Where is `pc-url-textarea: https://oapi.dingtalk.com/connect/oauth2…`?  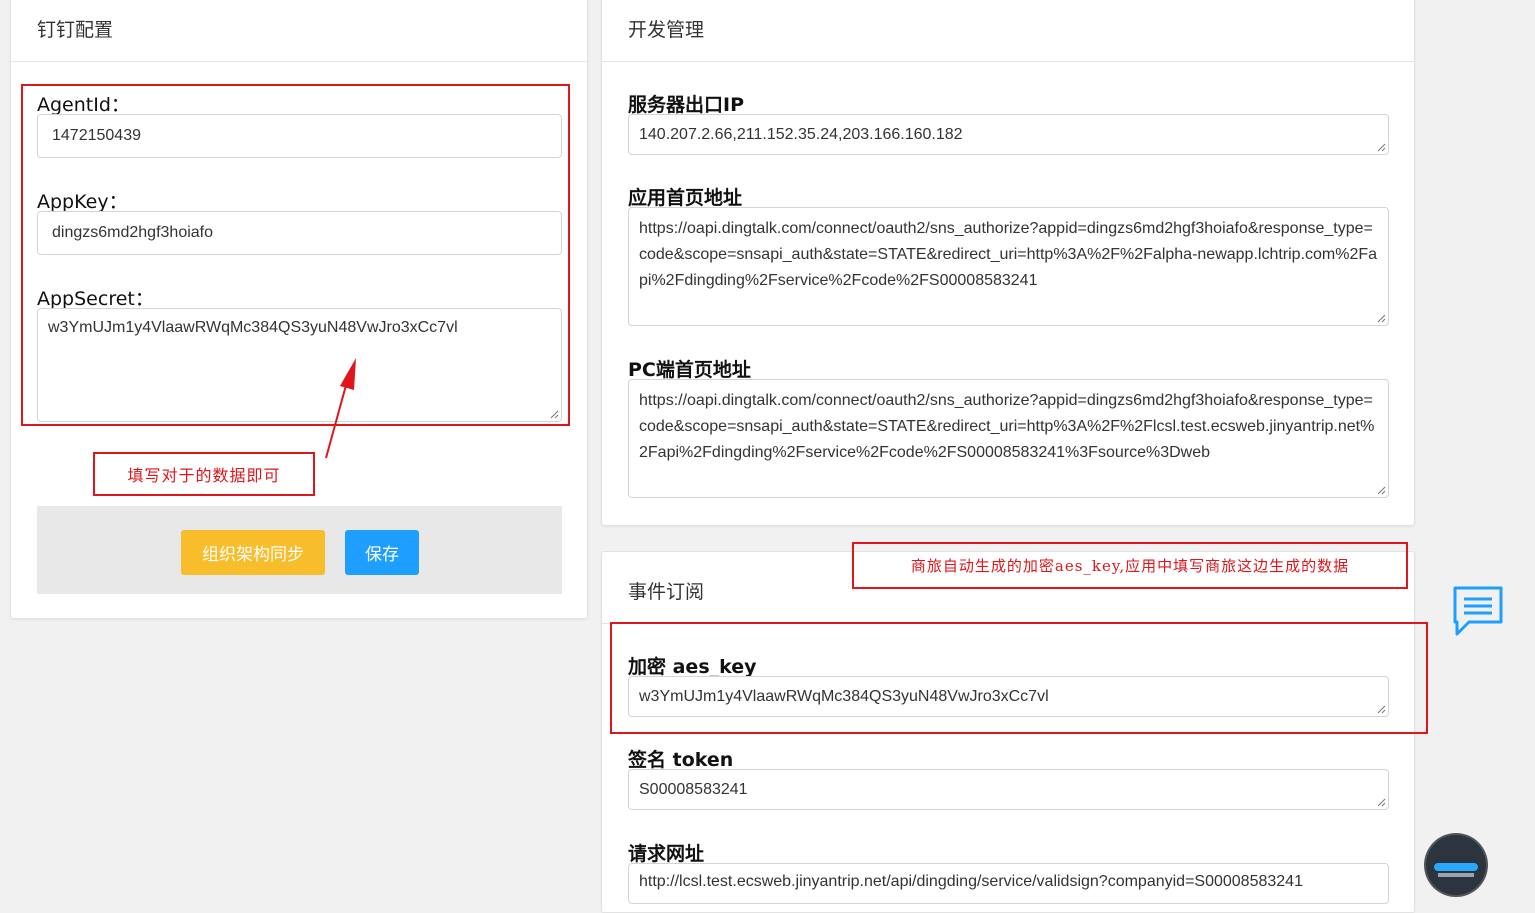 pc-url-textarea: https://oapi.dingtalk.com/connect/oauth2… is located at coordinates (1008, 438).